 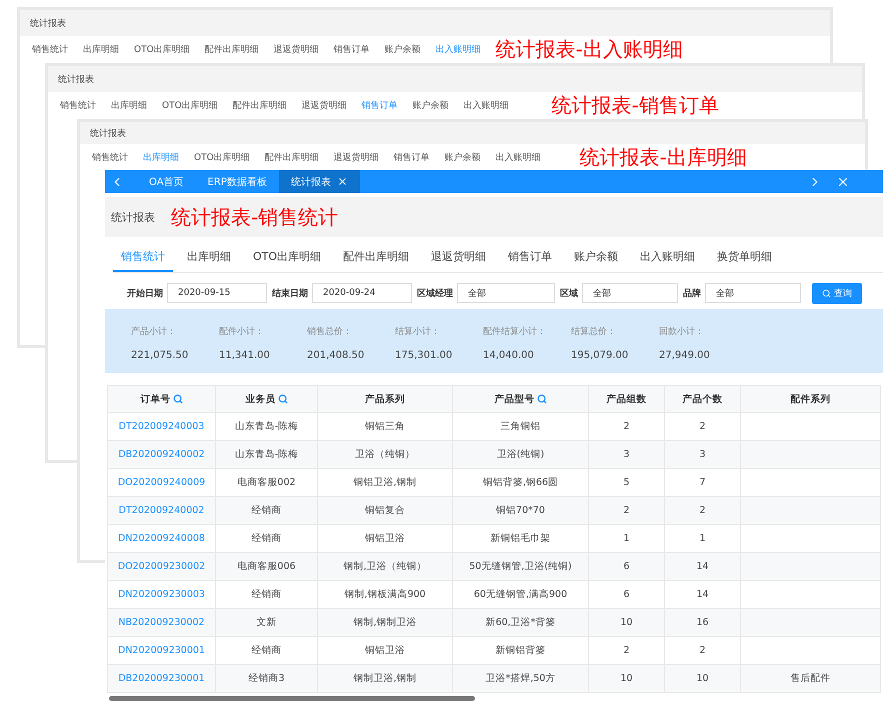 I want to click on summary-label: 配件结算小计：, so click(x=515, y=332).